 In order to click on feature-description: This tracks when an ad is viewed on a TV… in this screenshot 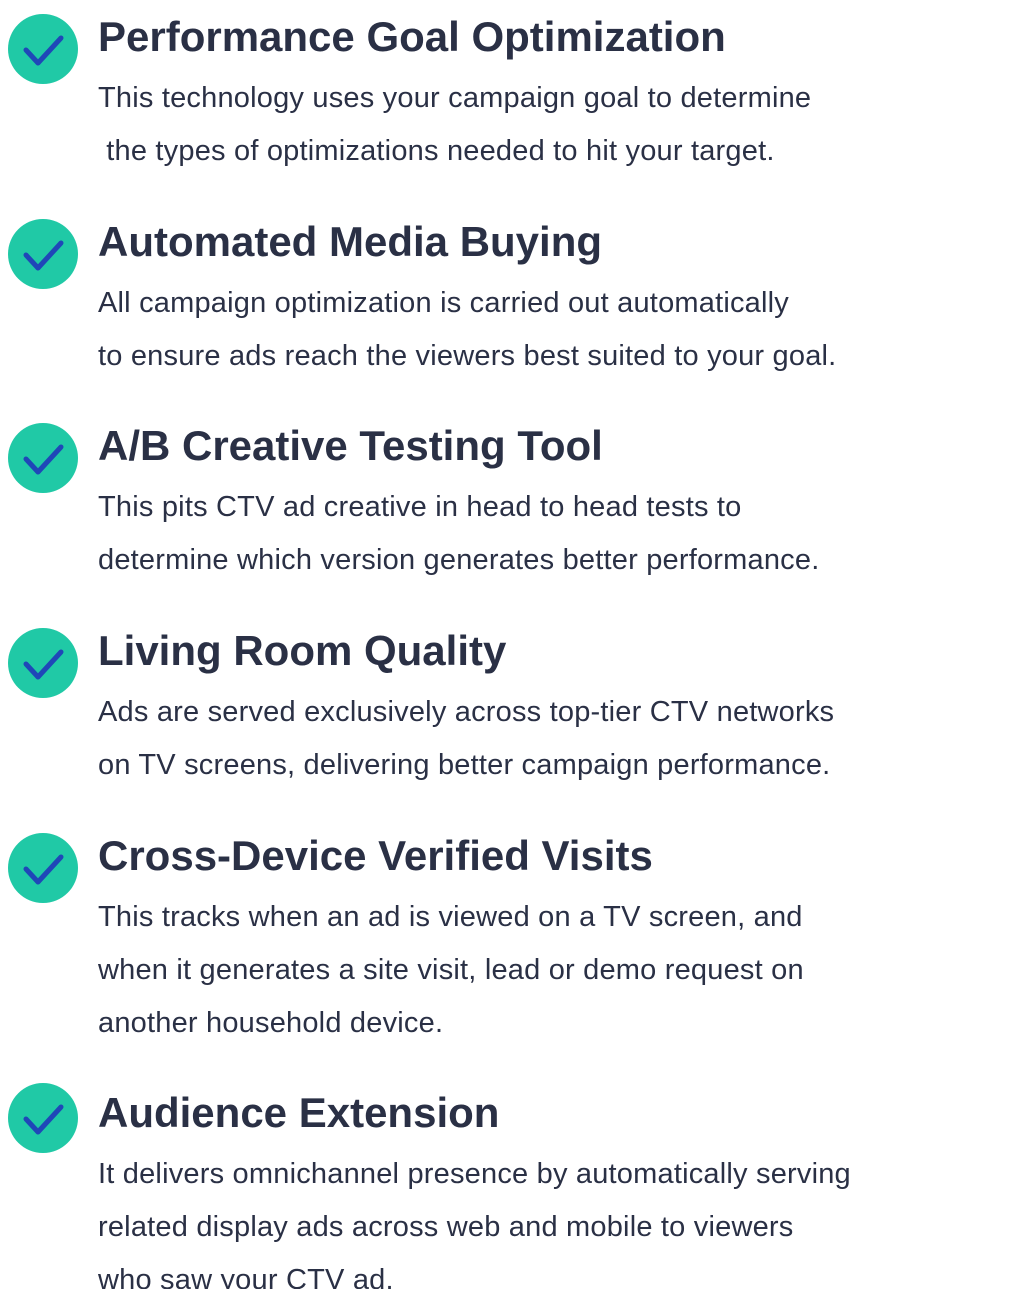, I will do `click(555, 970)`.